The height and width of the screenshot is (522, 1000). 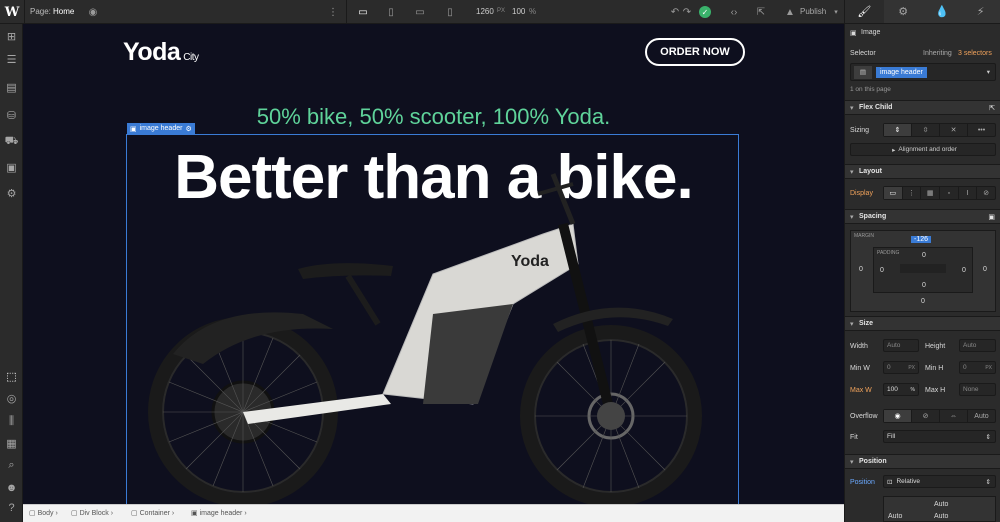 What do you see at coordinates (926, 130) in the screenshot?
I see `sizing-grow-icon: ⇳` at bounding box center [926, 130].